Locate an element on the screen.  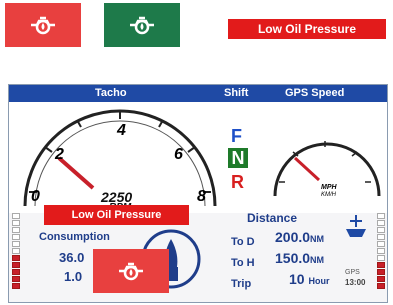
distance-row-to-d: To D 200.0NM is located at coordinates (277, 239).